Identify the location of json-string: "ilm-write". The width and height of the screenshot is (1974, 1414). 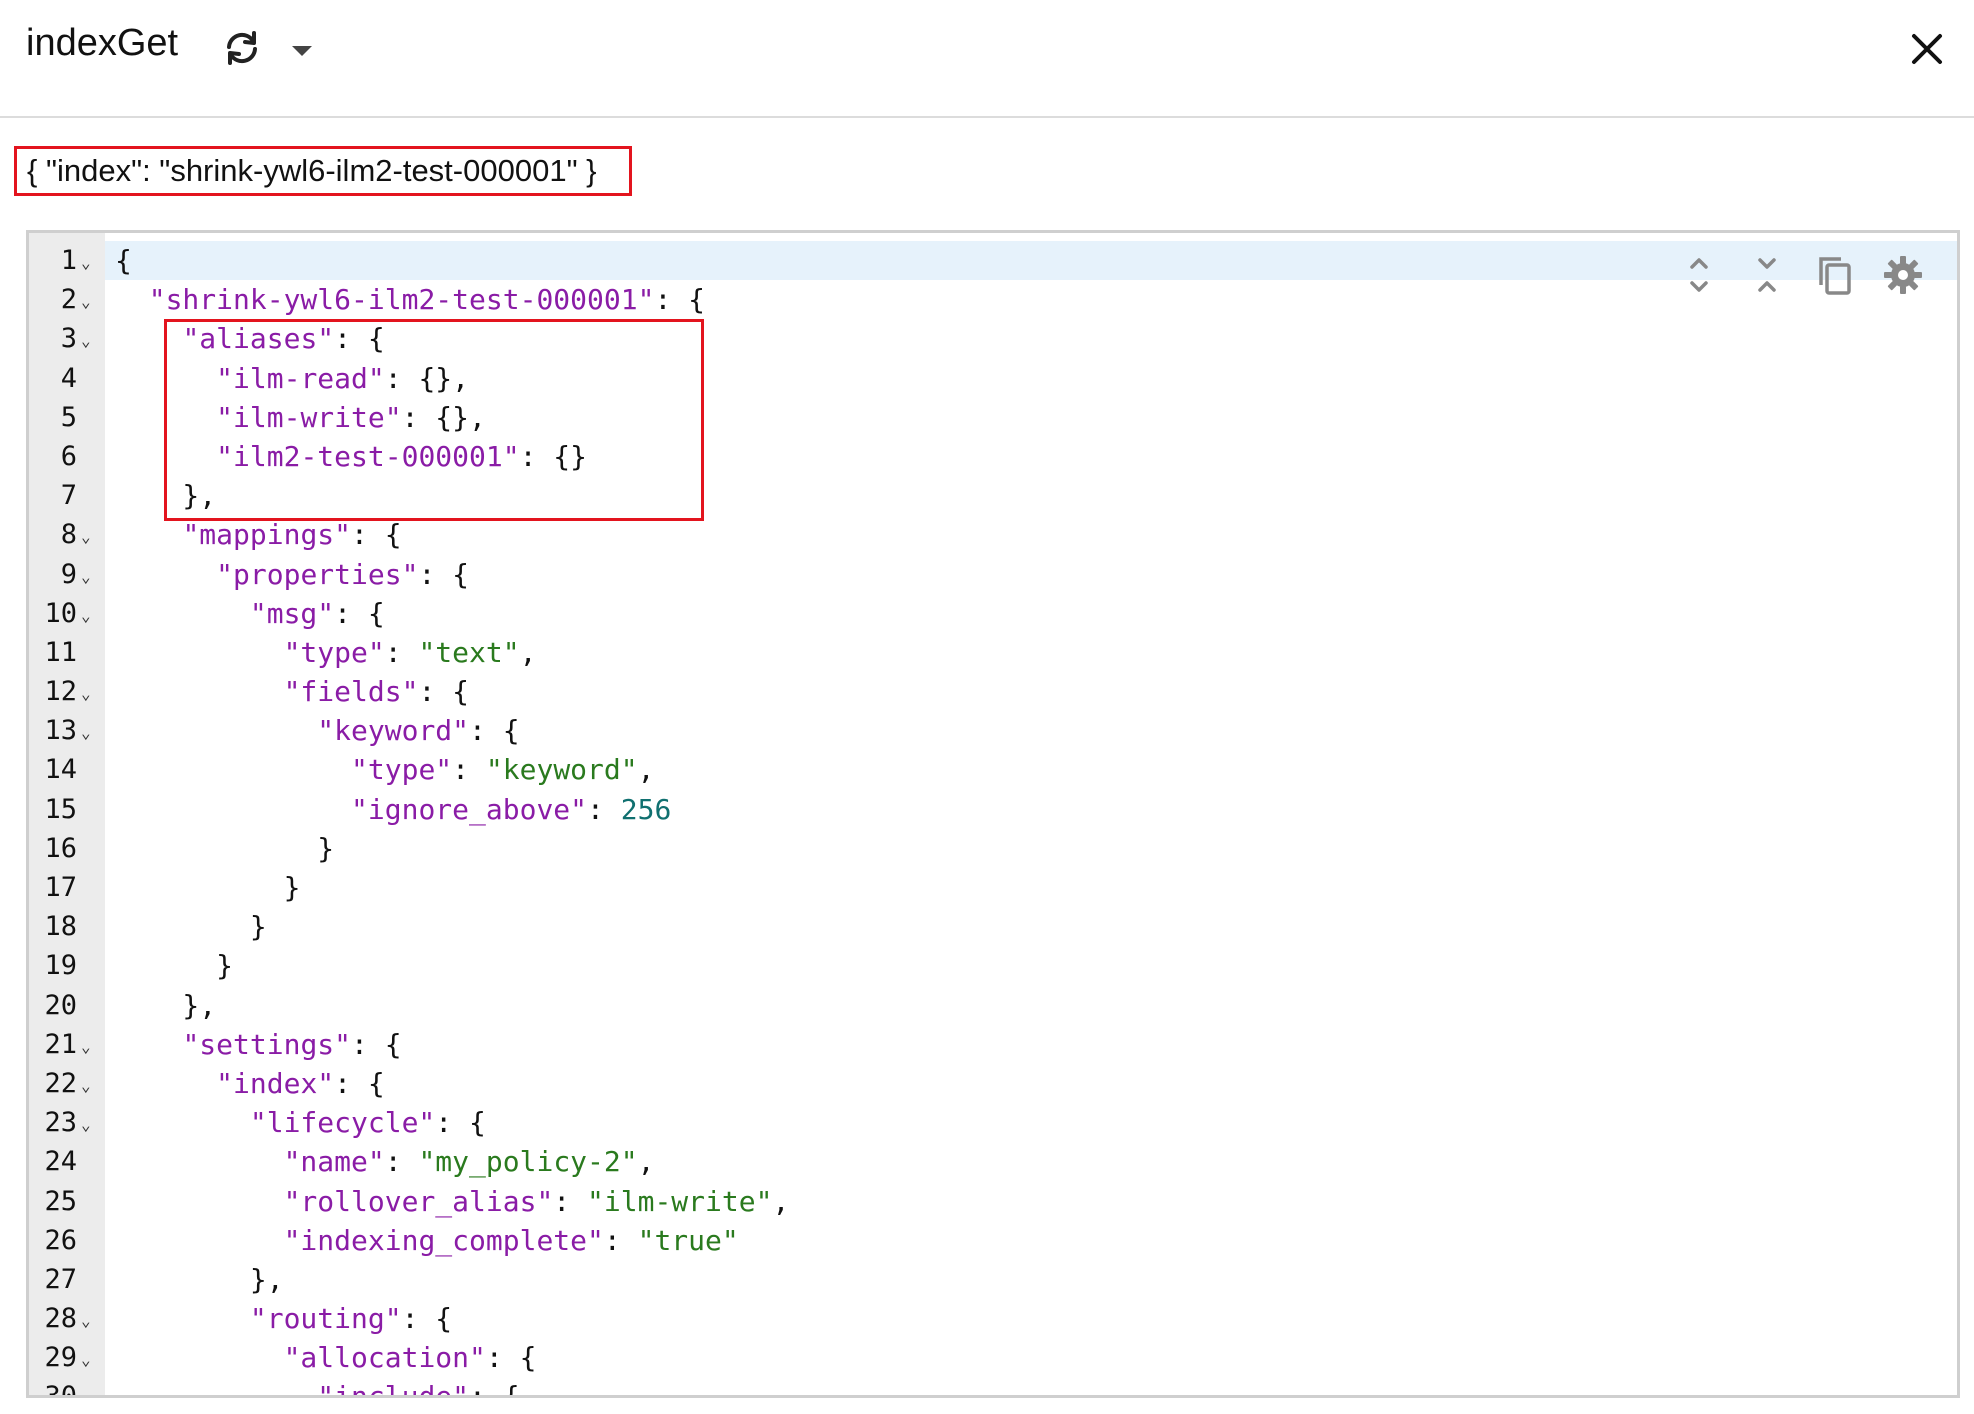
(680, 1201).